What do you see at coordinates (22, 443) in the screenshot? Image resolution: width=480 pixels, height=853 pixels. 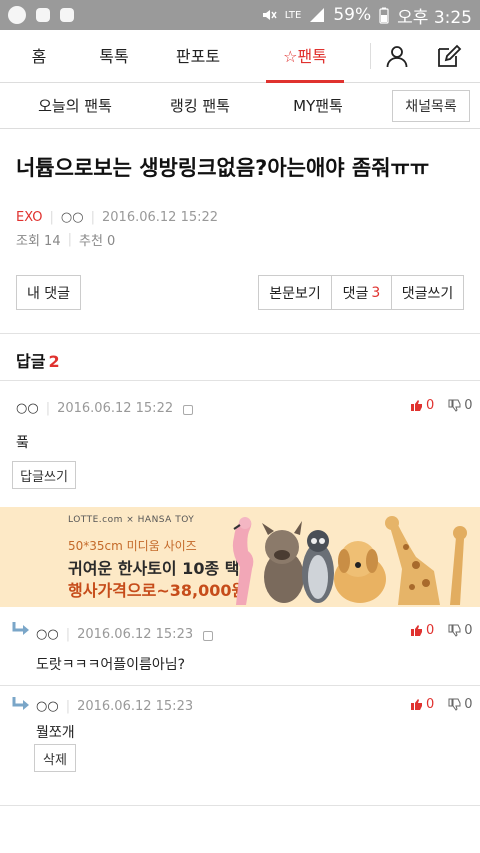 I see `comment-body: 풐` at bounding box center [22, 443].